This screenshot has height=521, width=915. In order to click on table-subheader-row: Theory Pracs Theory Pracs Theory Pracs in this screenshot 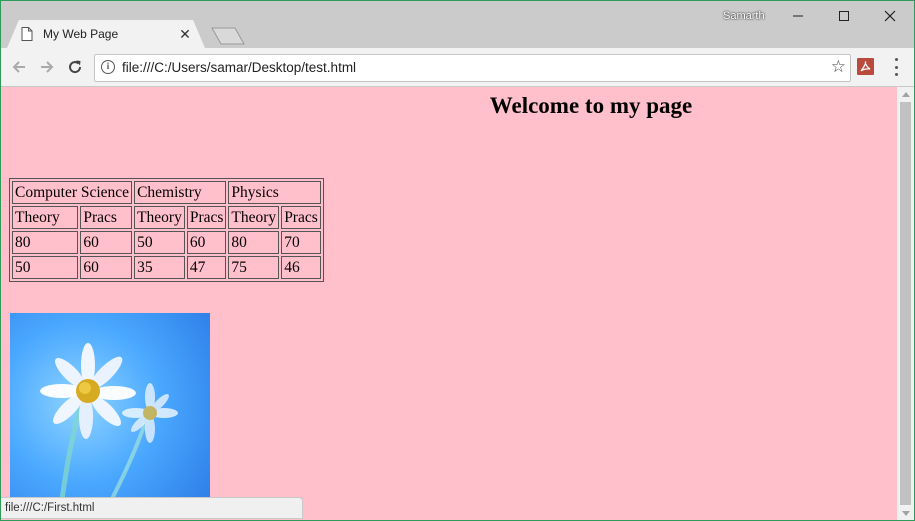, I will do `click(166, 217)`.